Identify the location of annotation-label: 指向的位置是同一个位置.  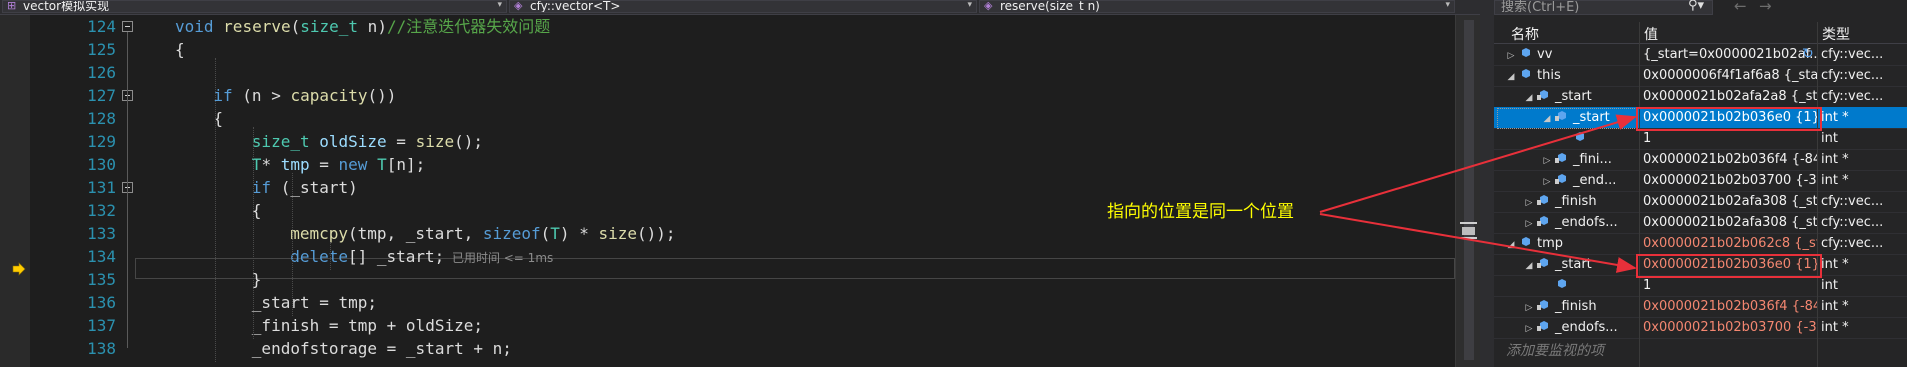
(1200, 212).